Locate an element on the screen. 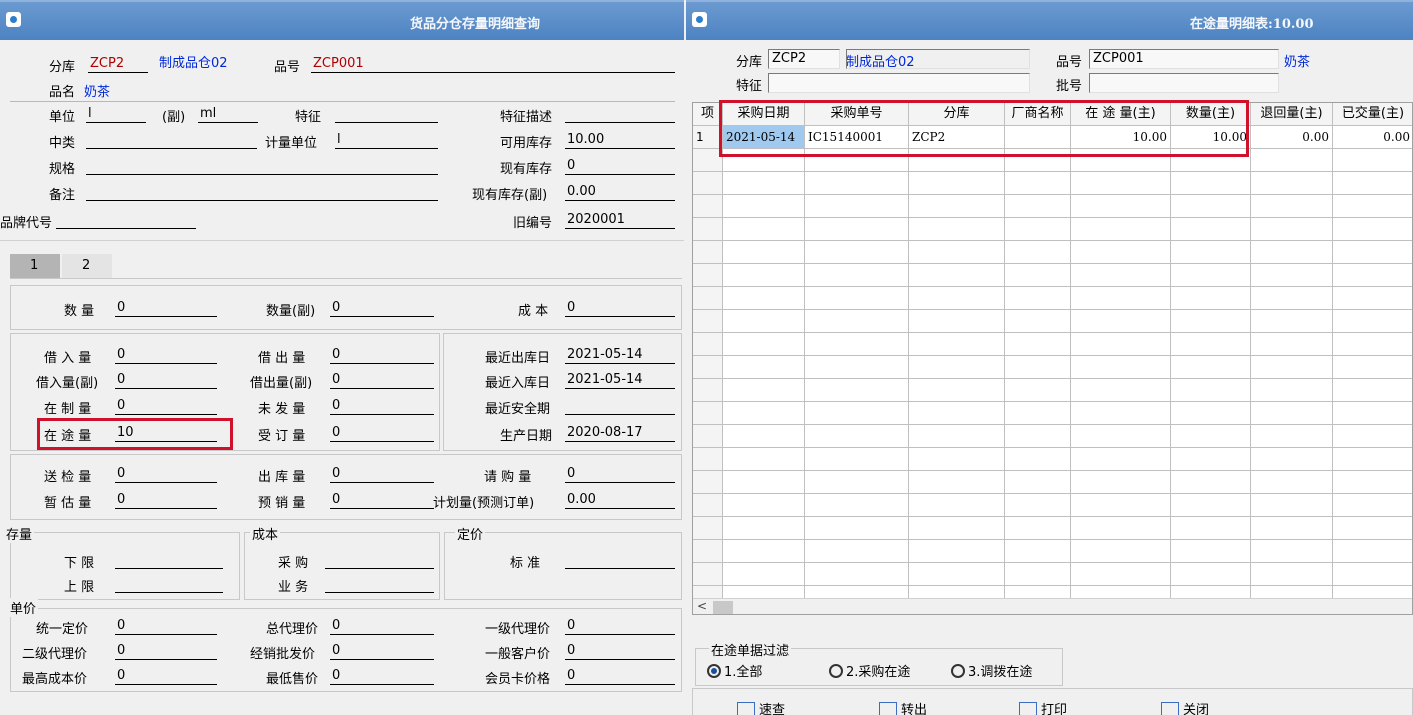 This screenshot has height=715, width=1413. grid-col-header: 分库 is located at coordinates (957, 114).